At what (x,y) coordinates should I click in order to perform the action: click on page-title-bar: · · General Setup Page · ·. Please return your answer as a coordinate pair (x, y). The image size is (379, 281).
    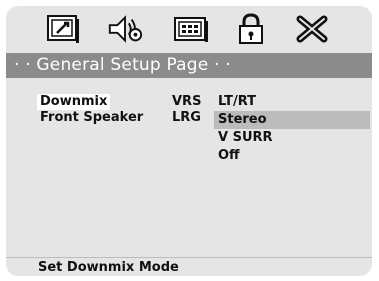
    Looking at the image, I should click on (189, 65).